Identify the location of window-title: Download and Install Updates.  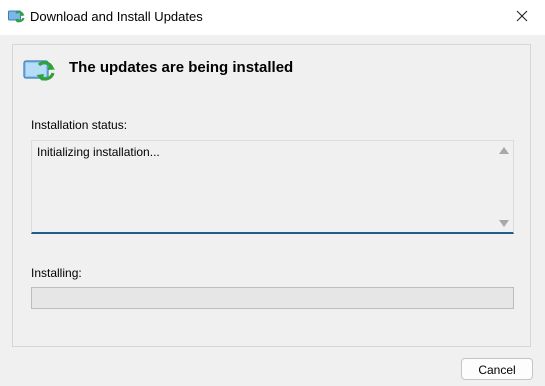
(116, 16).